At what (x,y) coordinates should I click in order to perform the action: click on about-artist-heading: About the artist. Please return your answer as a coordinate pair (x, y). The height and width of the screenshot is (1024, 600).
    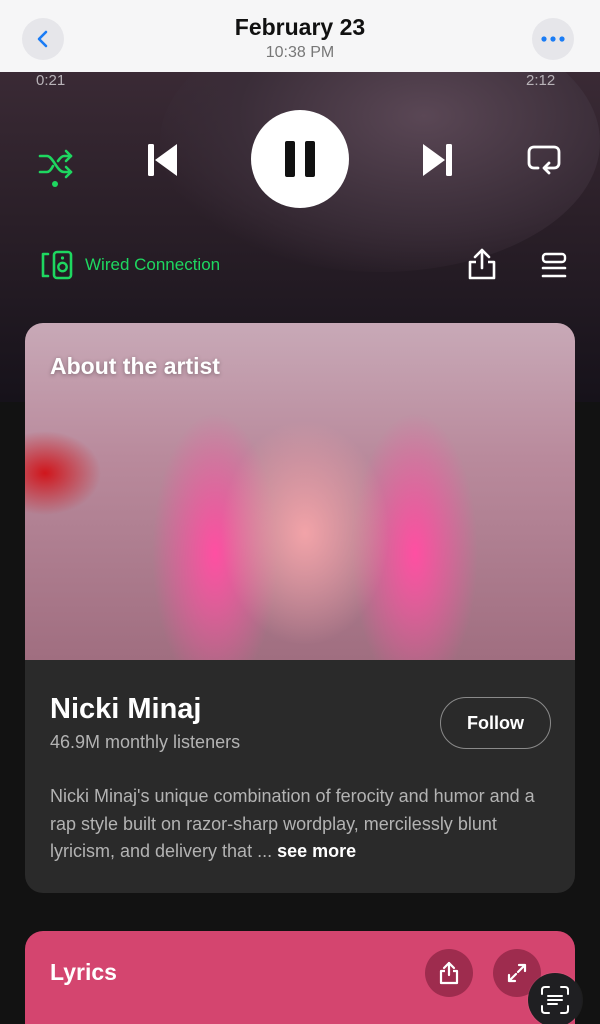
    Looking at the image, I should click on (135, 366).